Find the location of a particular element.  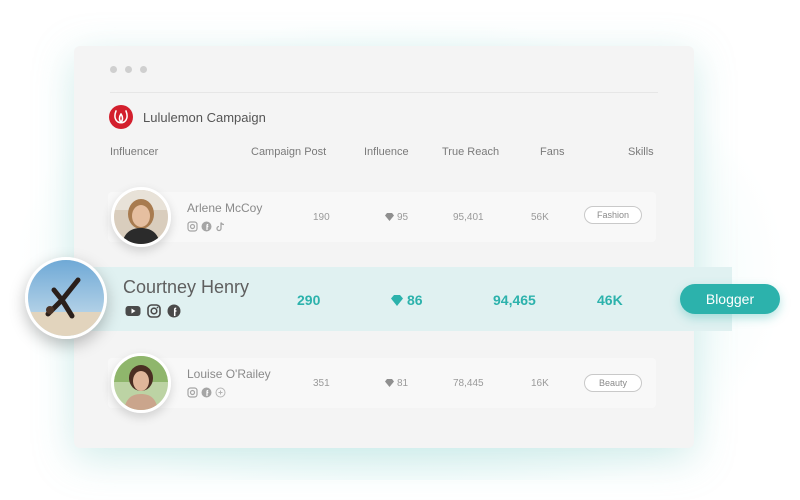

fans-count: 56K is located at coordinates (540, 217).